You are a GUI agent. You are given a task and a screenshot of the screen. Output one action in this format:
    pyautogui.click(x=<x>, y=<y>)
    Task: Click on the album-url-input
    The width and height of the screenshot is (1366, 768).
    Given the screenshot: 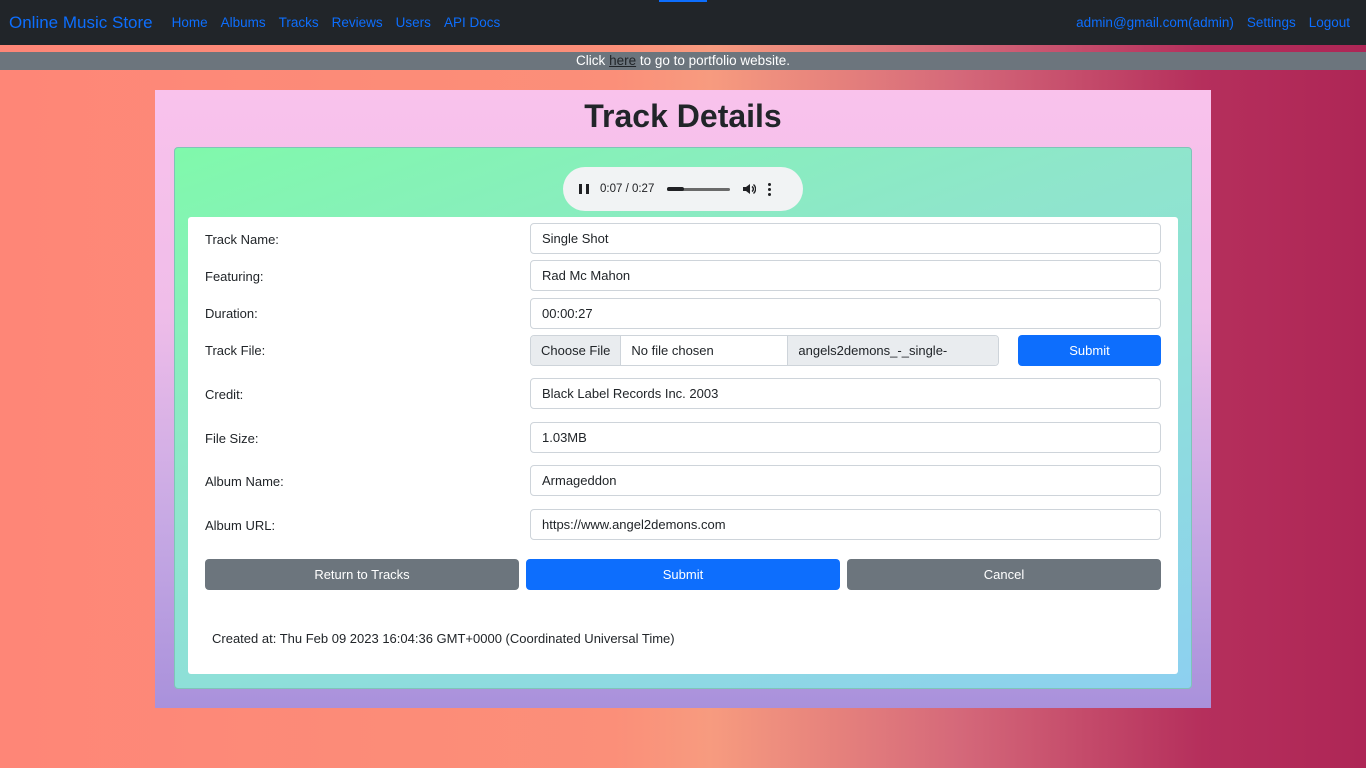 What is the action you would take?
    pyautogui.click(x=845, y=524)
    